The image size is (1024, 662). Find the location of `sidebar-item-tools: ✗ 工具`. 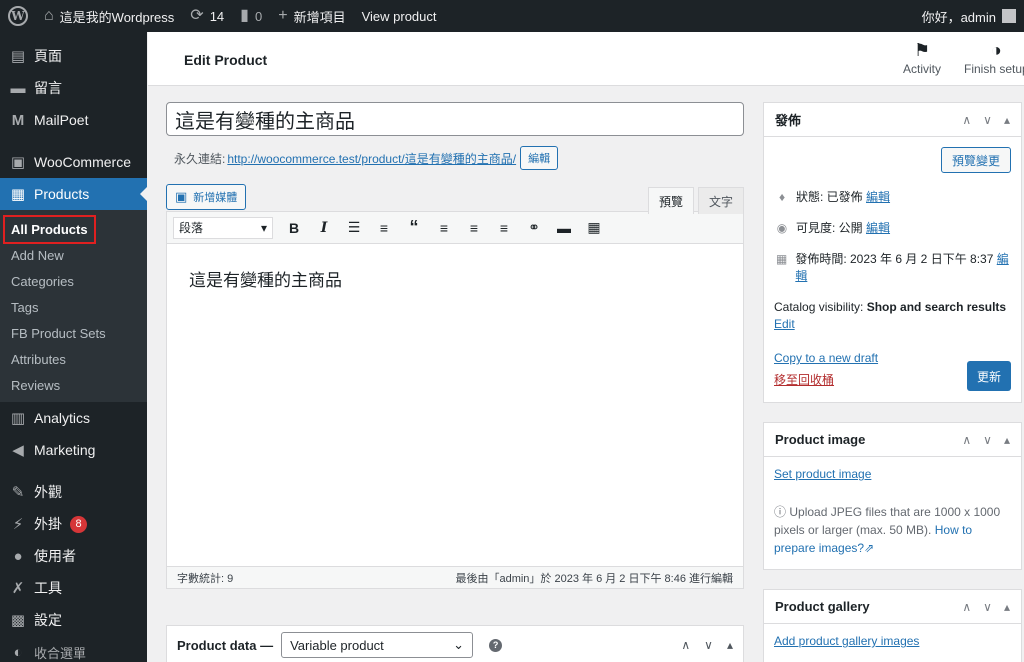

sidebar-item-tools: ✗ 工具 is located at coordinates (73, 588).